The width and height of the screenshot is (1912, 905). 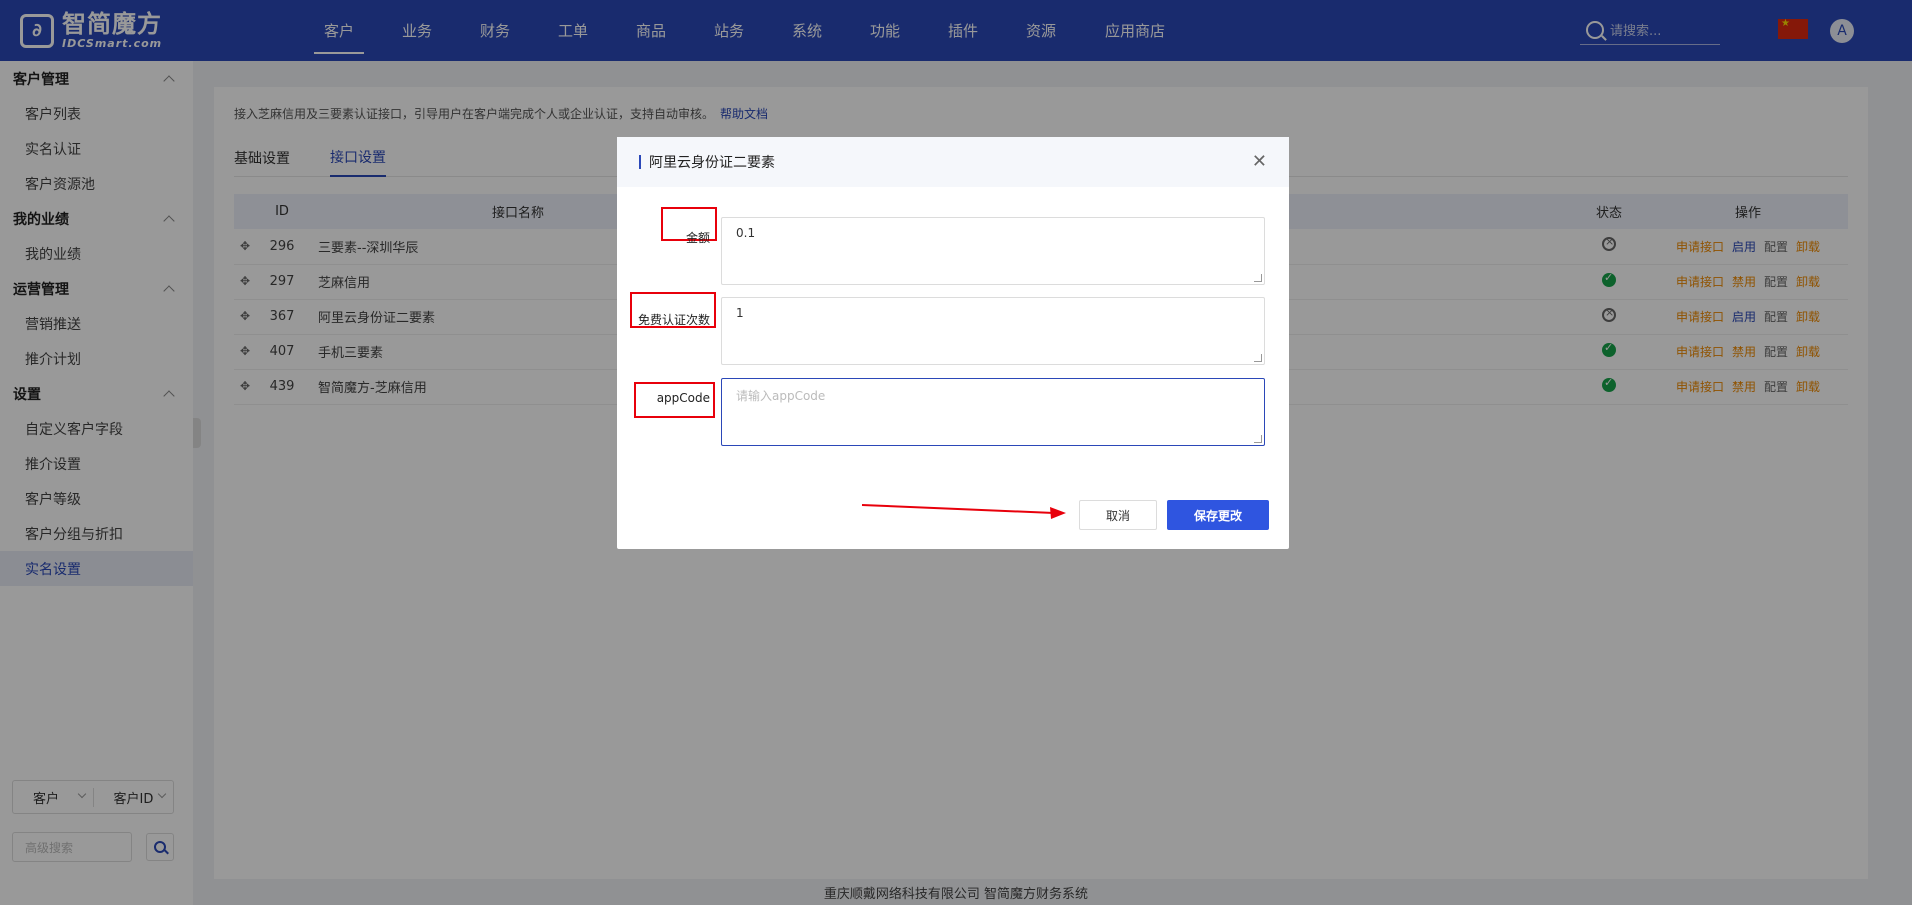 I want to click on amount-value: 0.1, so click(x=746, y=233).